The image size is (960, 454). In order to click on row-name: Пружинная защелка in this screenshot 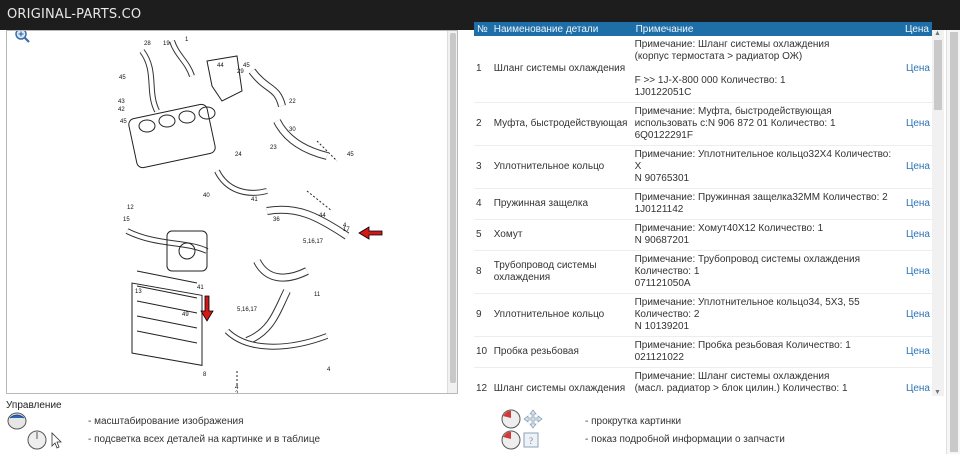, I will do `click(561, 204)`.